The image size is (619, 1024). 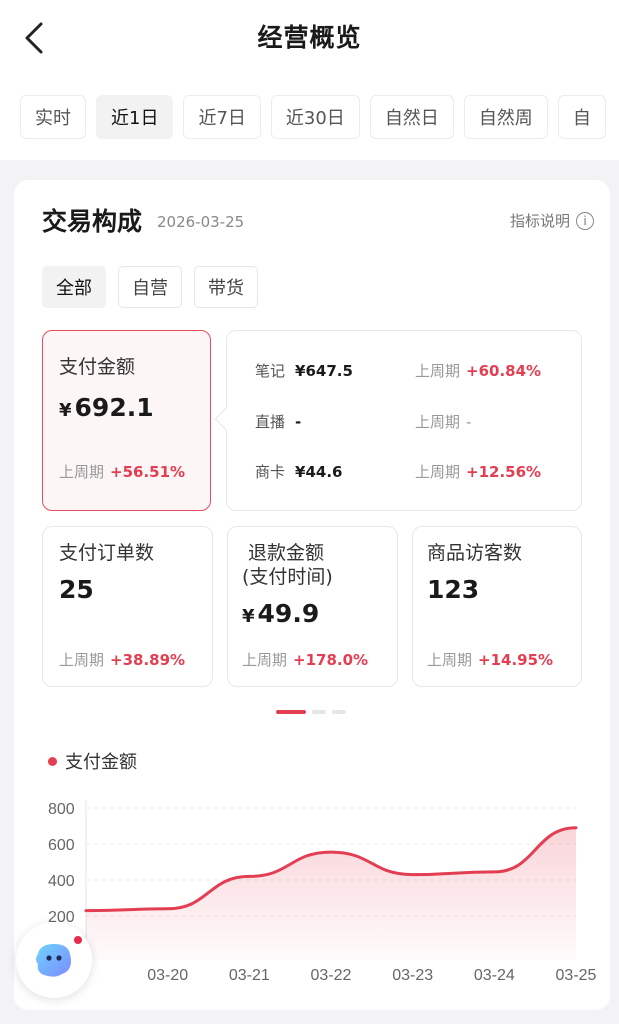 I want to click on orders-prev: 上周期 +38.89%, so click(x=122, y=659).